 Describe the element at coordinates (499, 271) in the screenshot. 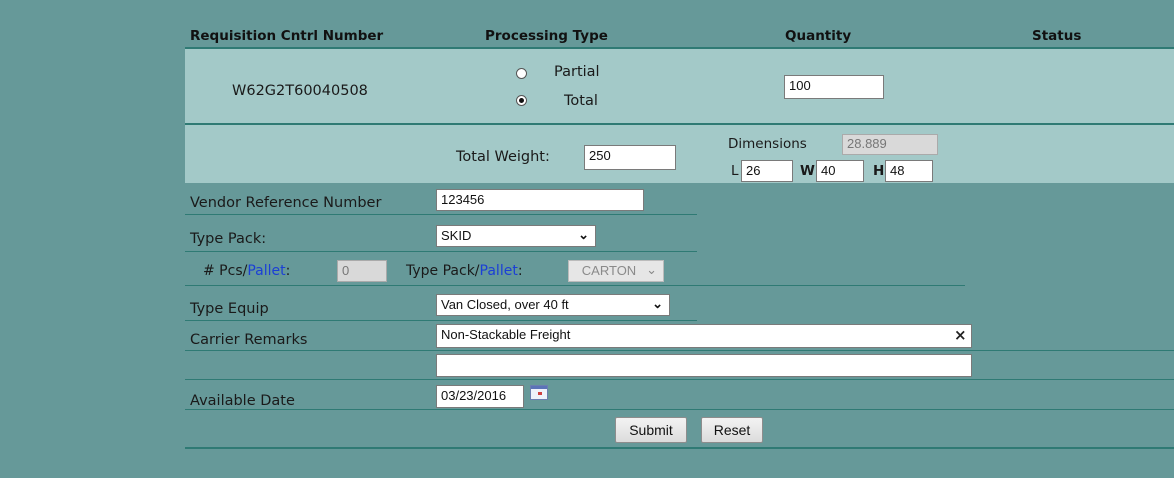

I see `type-pack-pallet-link: Pallet` at that location.